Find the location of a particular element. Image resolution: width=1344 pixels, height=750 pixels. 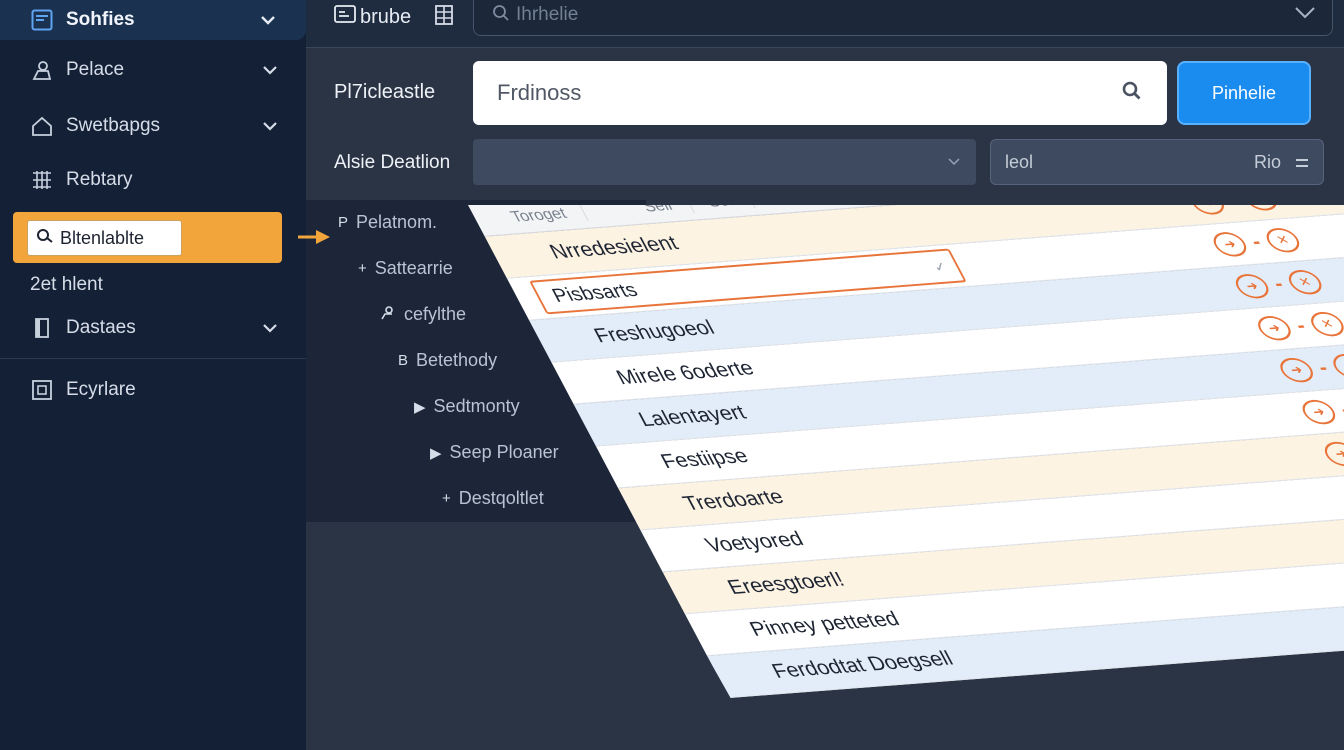

tree-item-label: Destqoltlet is located at coordinates (501, 498).